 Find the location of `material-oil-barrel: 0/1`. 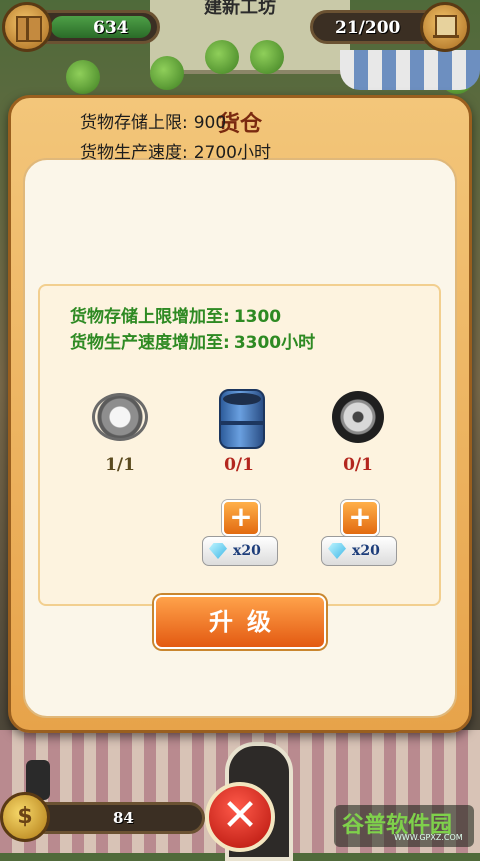

material-oil-barrel: 0/1 is located at coordinates (239, 430).